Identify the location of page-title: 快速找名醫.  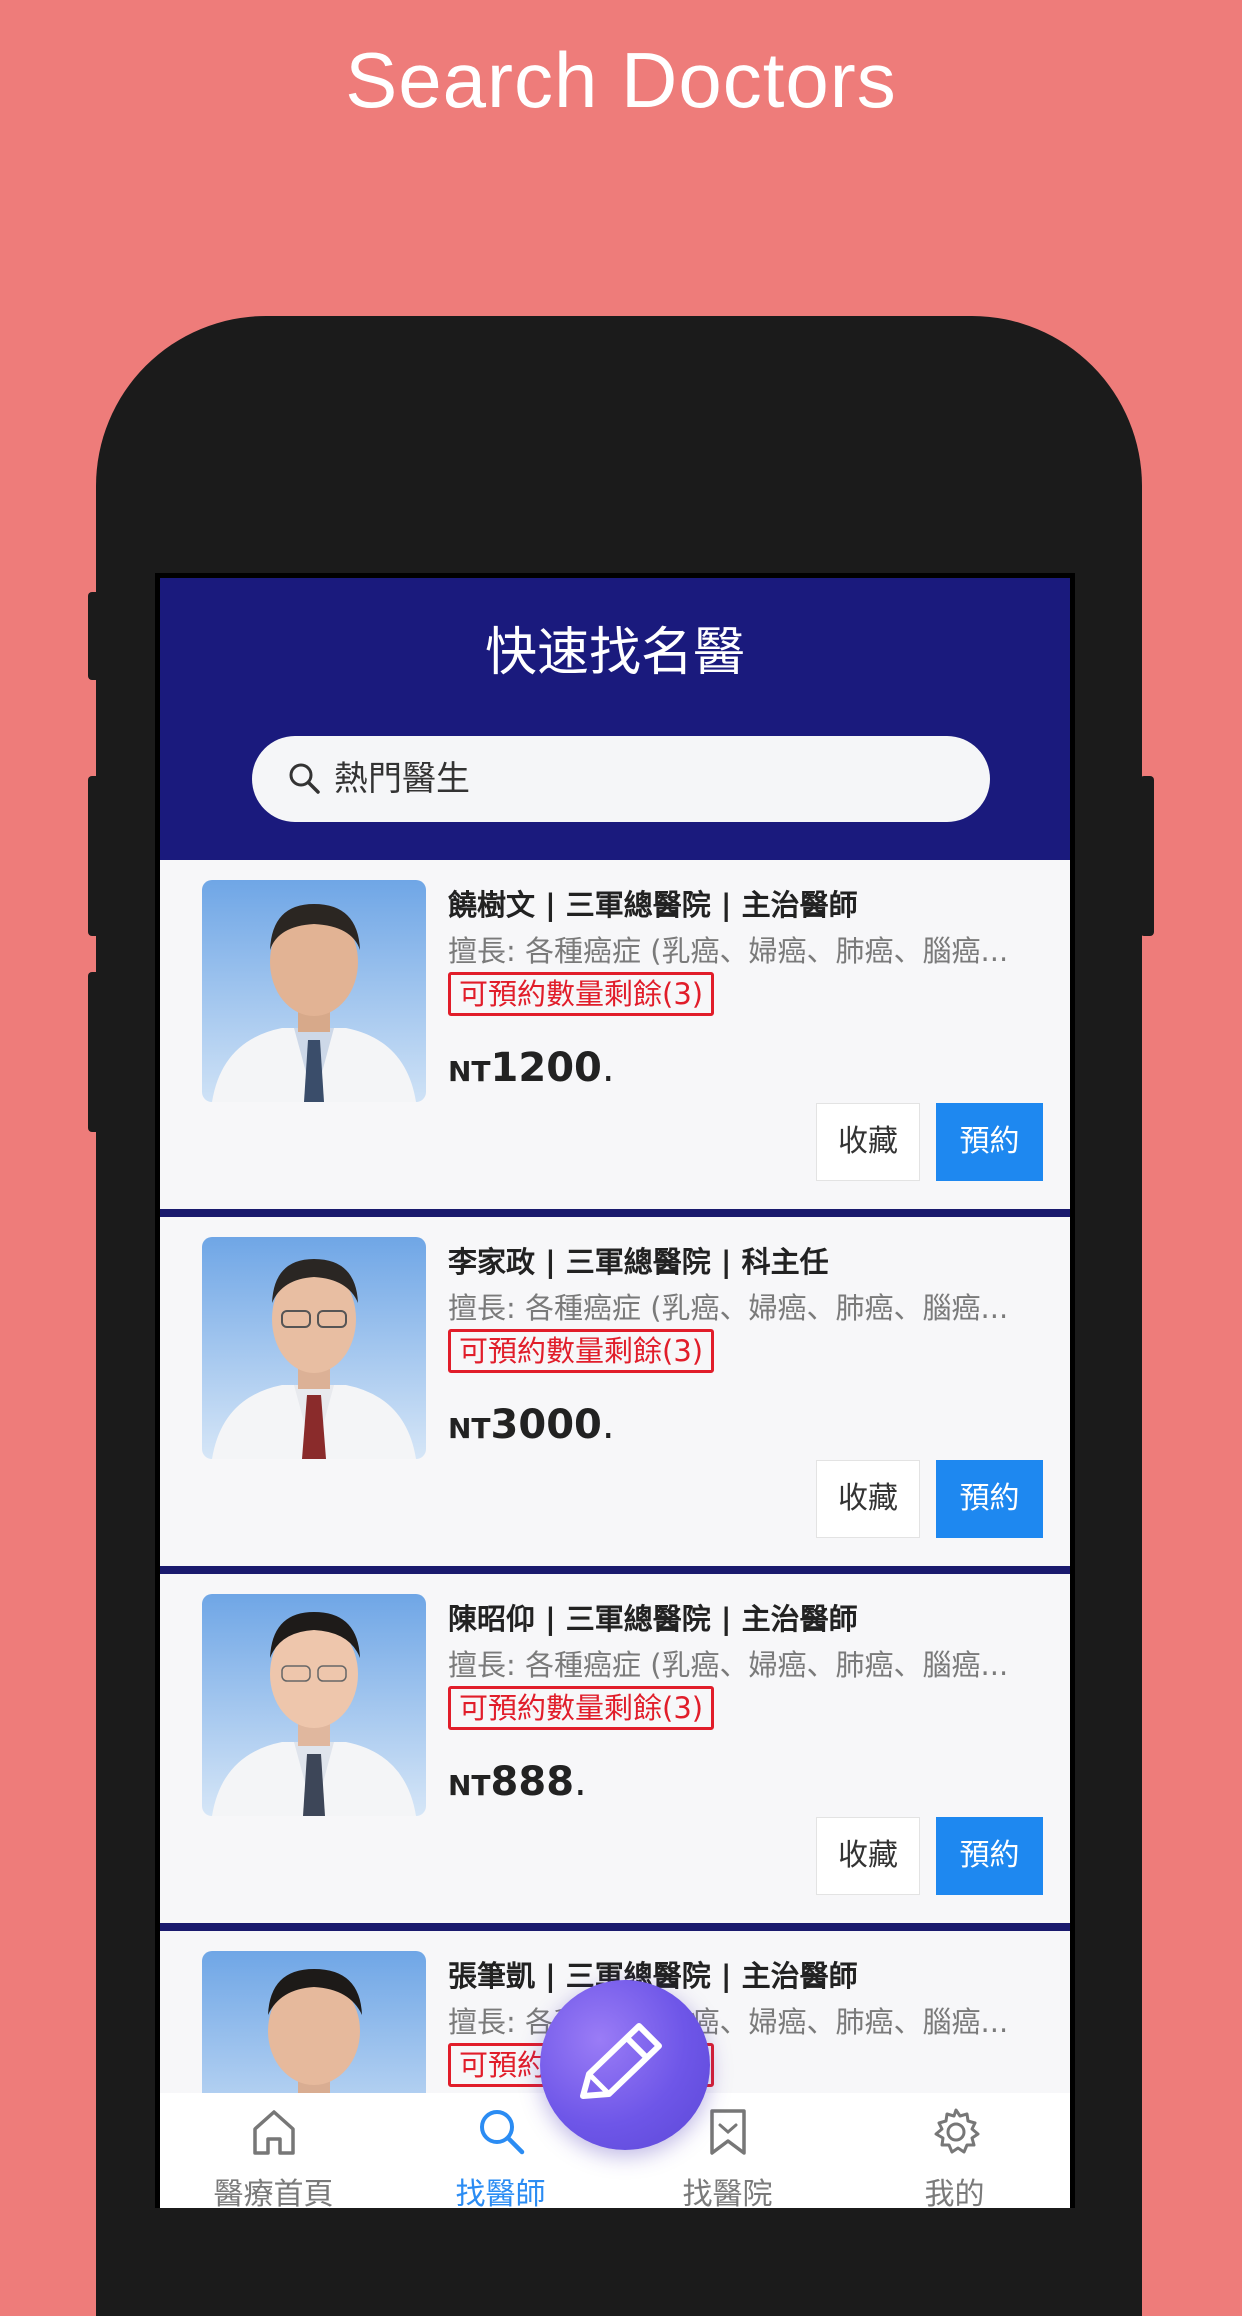
(614, 653).